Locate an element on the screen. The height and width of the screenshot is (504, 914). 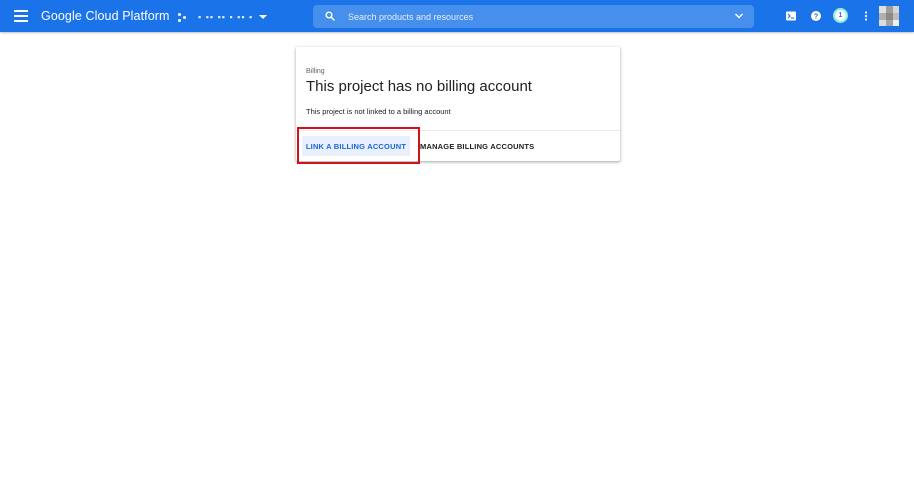
notification-count: 1 is located at coordinates (840, 15).